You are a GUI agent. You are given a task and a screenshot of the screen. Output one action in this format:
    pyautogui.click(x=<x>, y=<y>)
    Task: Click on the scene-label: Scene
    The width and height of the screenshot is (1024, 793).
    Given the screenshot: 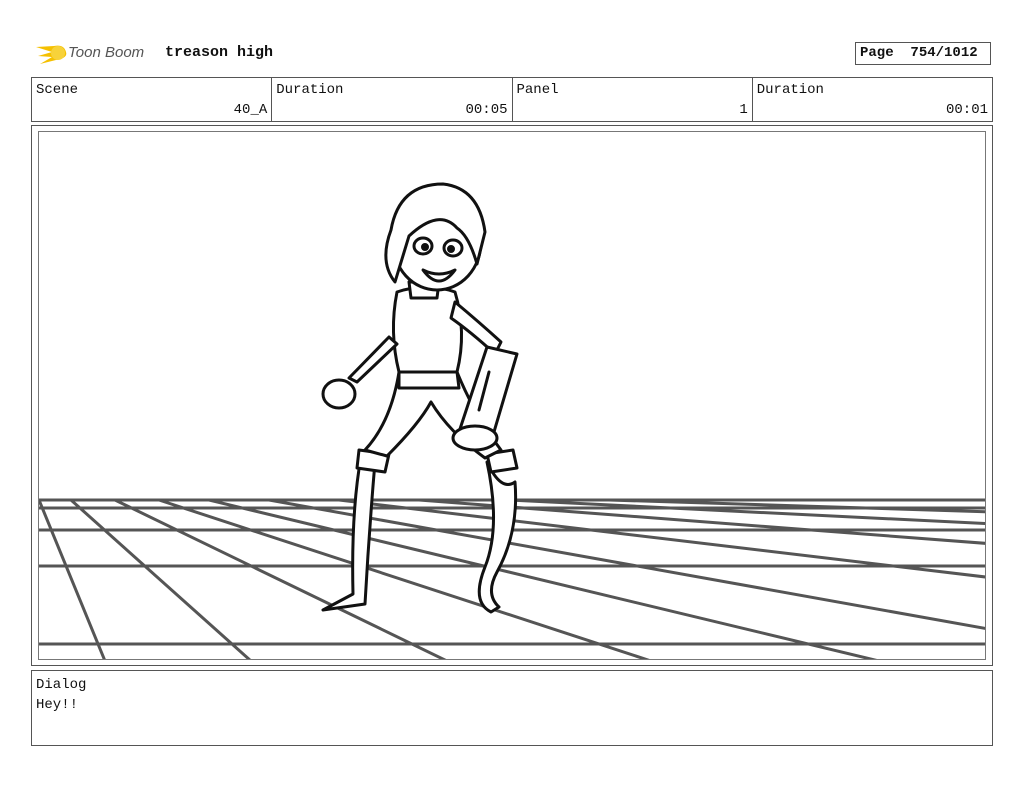 What is the action you would take?
    pyautogui.click(x=57, y=90)
    